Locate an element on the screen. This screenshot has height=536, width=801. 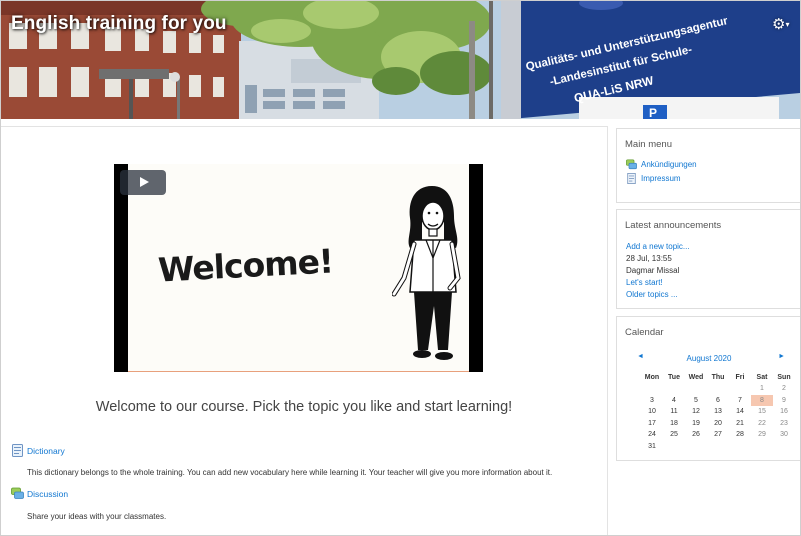
calendar-week-row: 24 25 26 27 28 29 30 is located at coordinates (718, 435).